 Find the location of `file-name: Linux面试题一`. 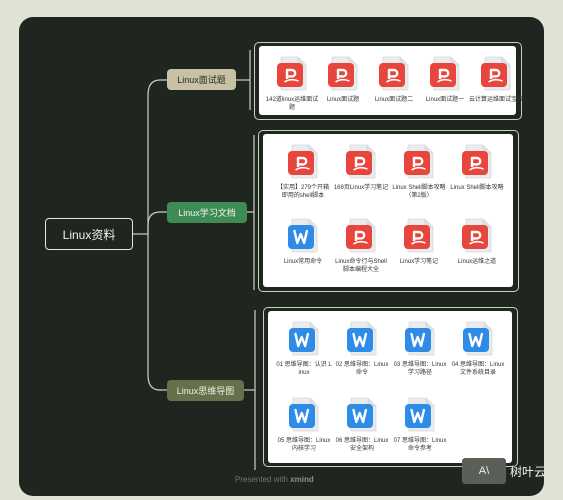

file-name: Linux面试题一 is located at coordinates (445, 100).